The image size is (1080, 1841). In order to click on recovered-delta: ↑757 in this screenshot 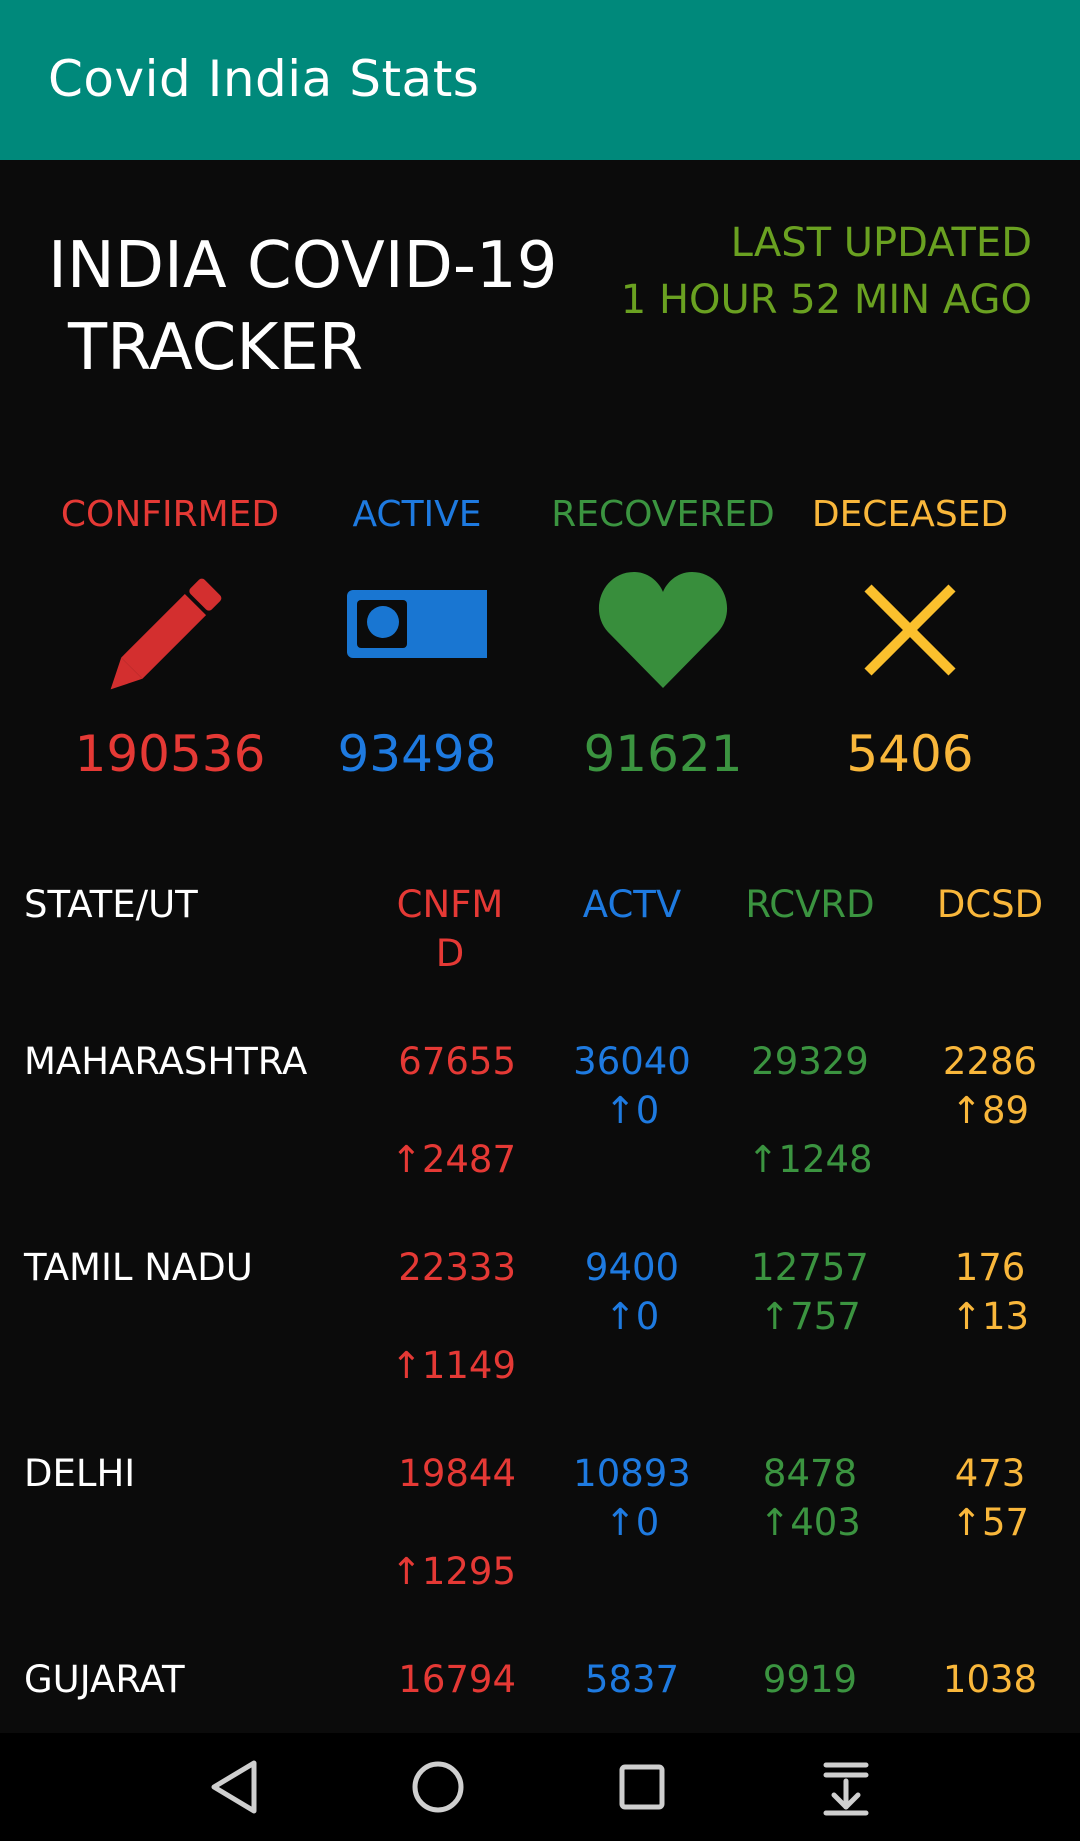, I will do `click(810, 1316)`.